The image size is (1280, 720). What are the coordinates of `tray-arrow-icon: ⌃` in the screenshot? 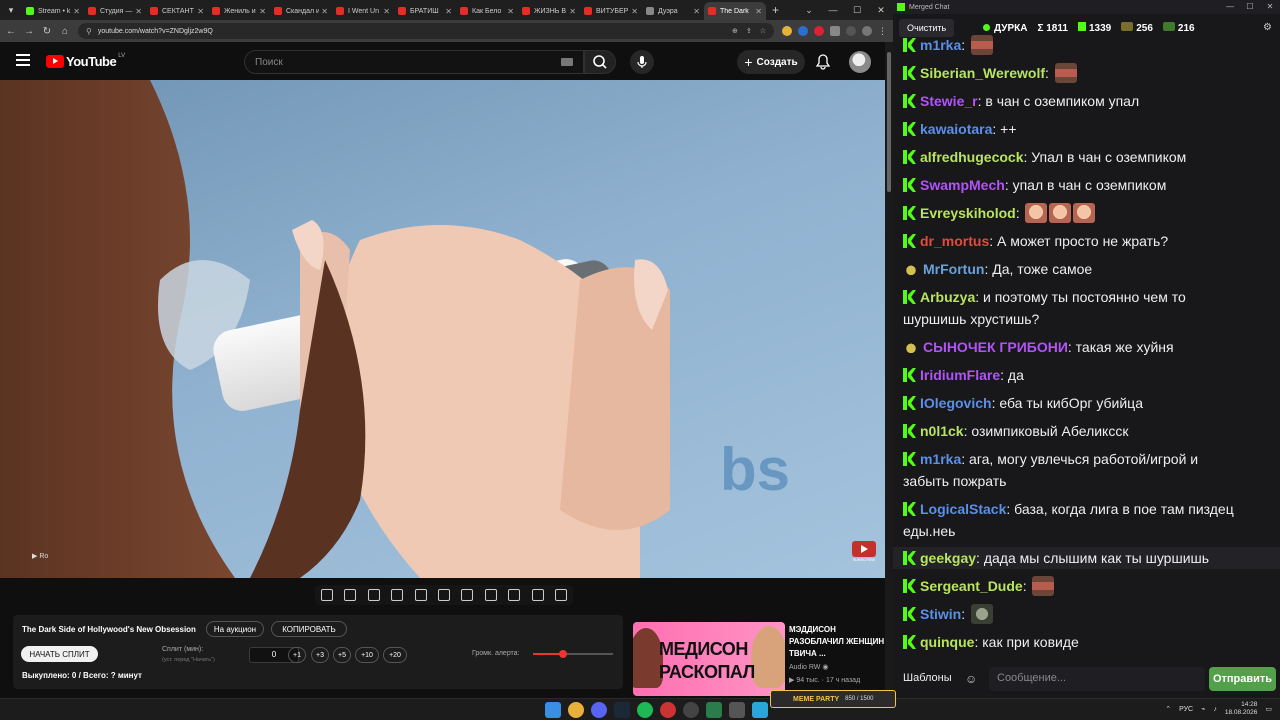 It's located at (1168, 709).